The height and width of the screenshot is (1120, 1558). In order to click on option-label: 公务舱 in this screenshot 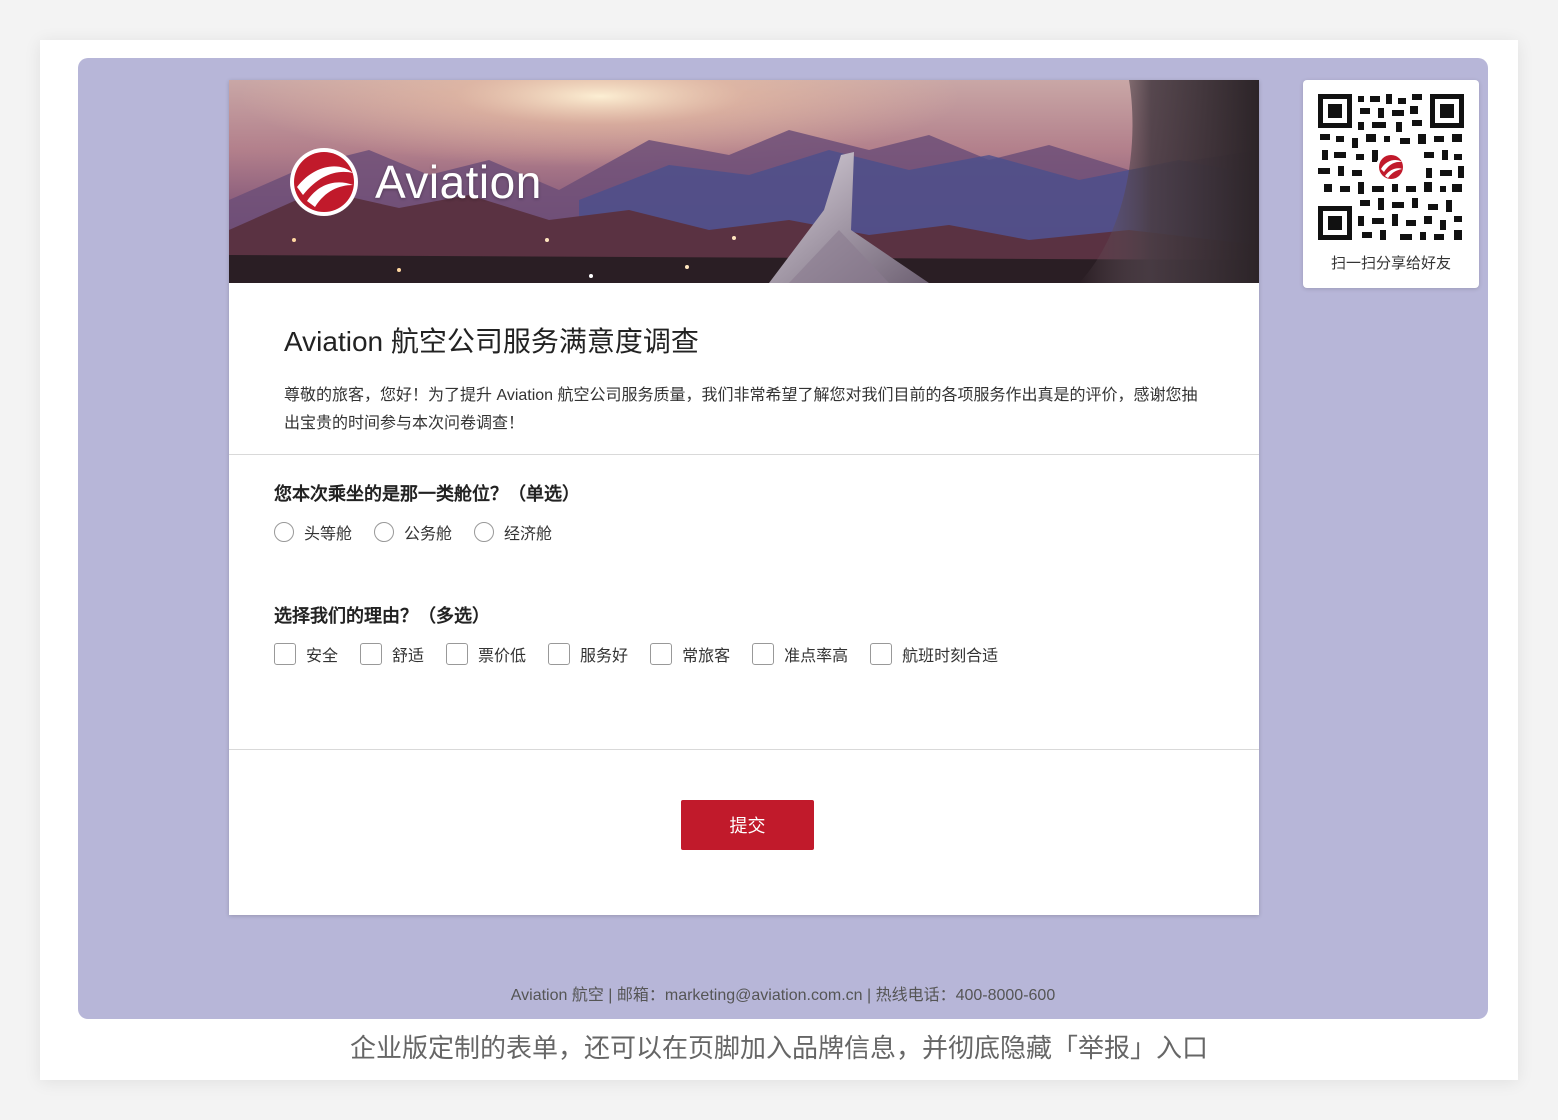, I will do `click(428, 534)`.